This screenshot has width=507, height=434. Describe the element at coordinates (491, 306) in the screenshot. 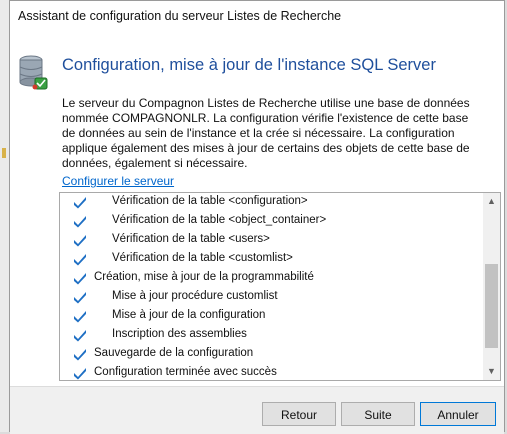

I see `scrollbar-thumb` at that location.